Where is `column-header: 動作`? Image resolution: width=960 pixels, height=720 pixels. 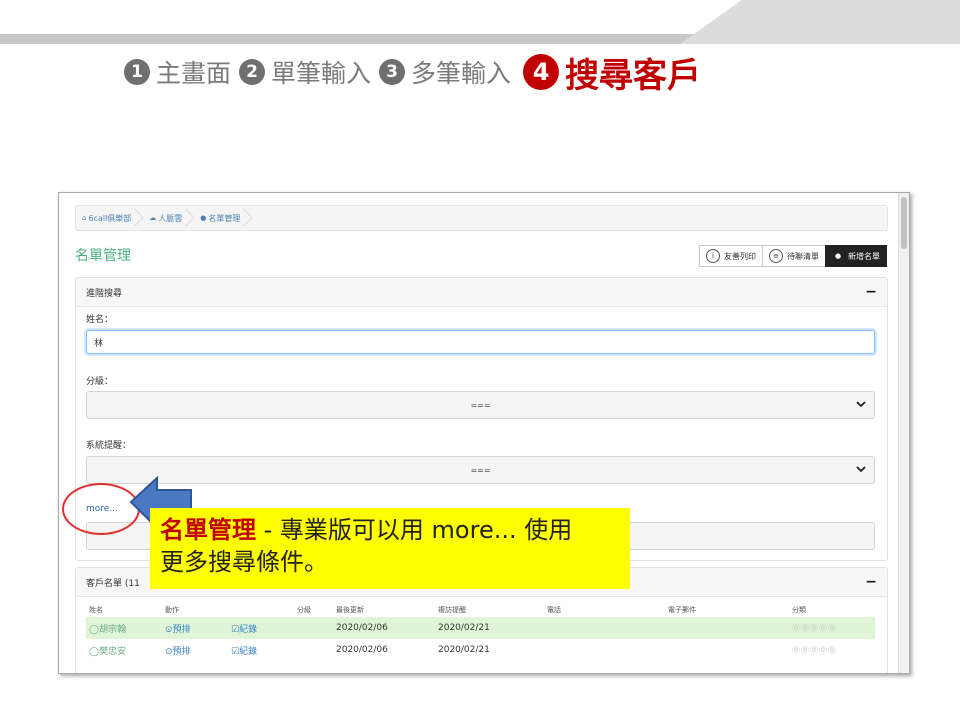 column-header: 動作 is located at coordinates (195, 610).